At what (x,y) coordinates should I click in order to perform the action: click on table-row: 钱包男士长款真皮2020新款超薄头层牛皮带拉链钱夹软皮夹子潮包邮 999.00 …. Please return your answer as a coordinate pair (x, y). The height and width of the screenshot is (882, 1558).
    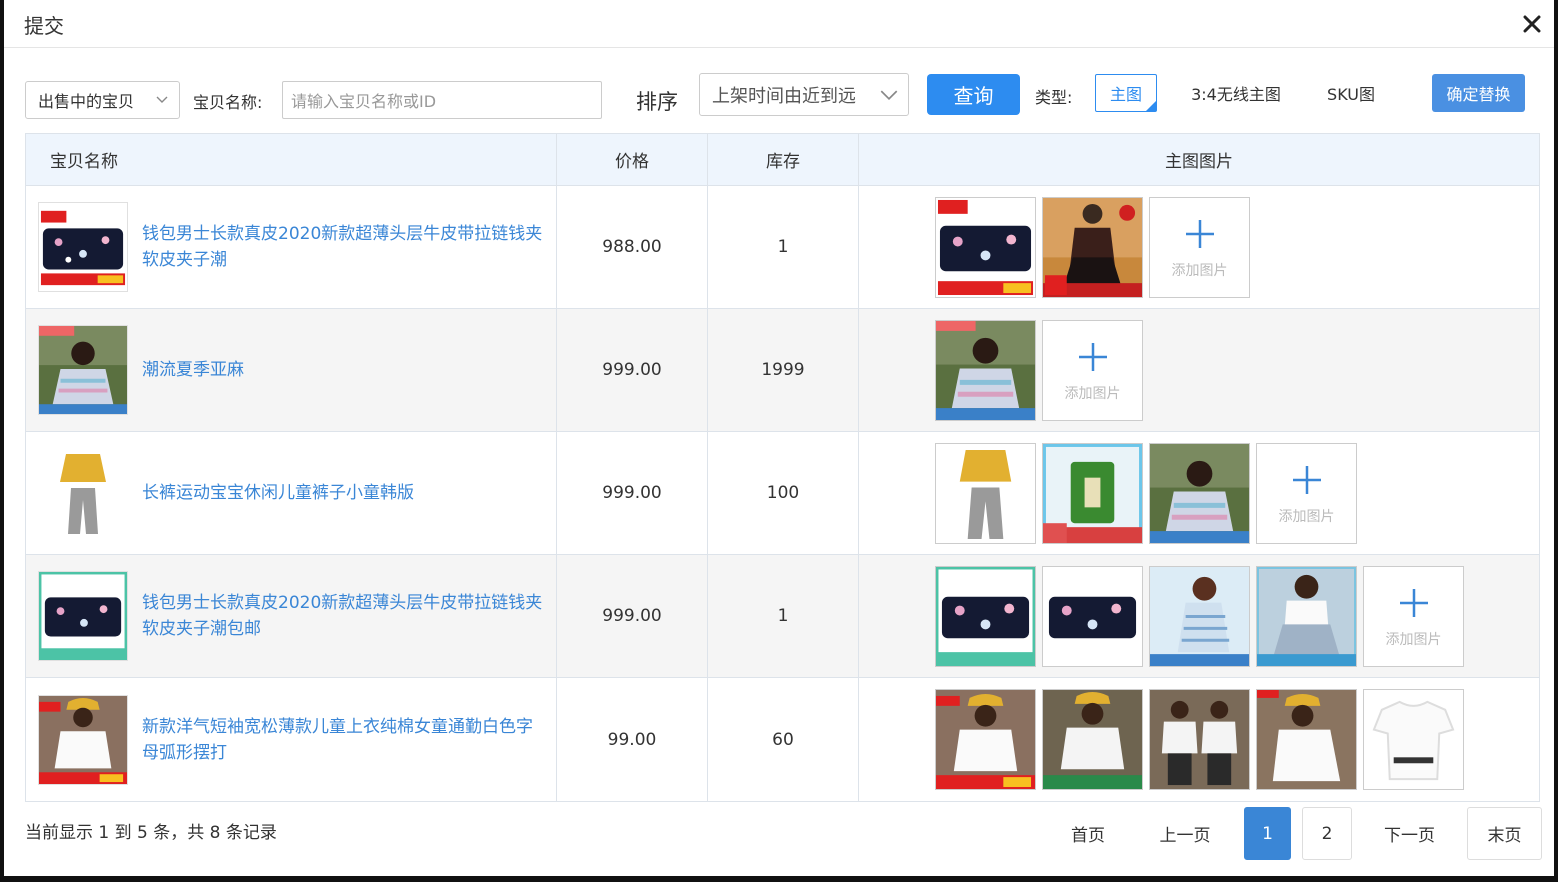
    Looking at the image, I should click on (782, 616).